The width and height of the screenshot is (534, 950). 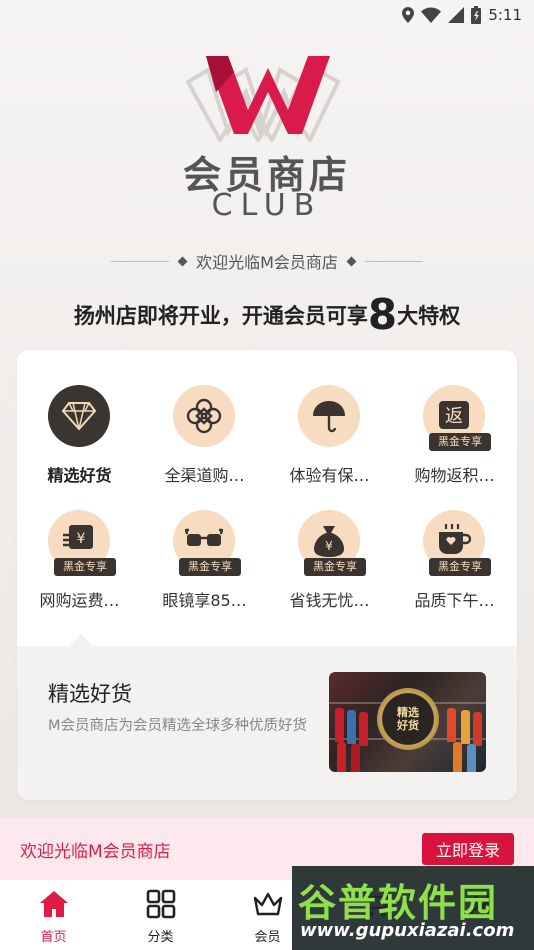 What do you see at coordinates (161, 904) in the screenshot?
I see `category-grid-icon` at bounding box center [161, 904].